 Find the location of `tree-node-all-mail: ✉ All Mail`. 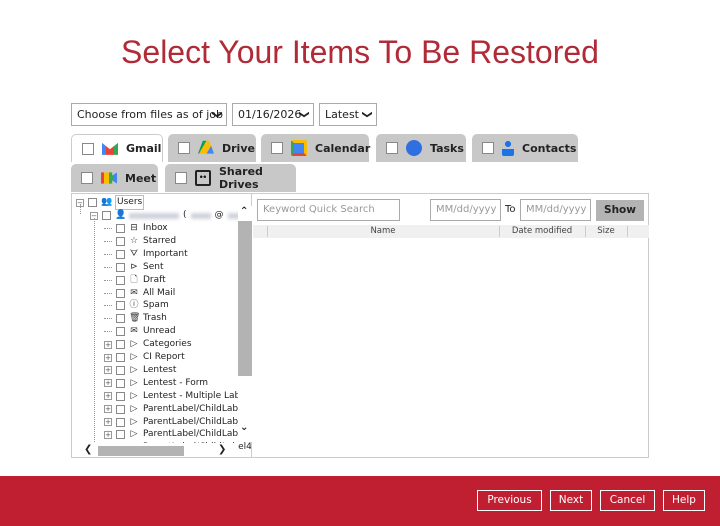

tree-node-all-mail: ✉ All Mail is located at coordinates (139, 293).